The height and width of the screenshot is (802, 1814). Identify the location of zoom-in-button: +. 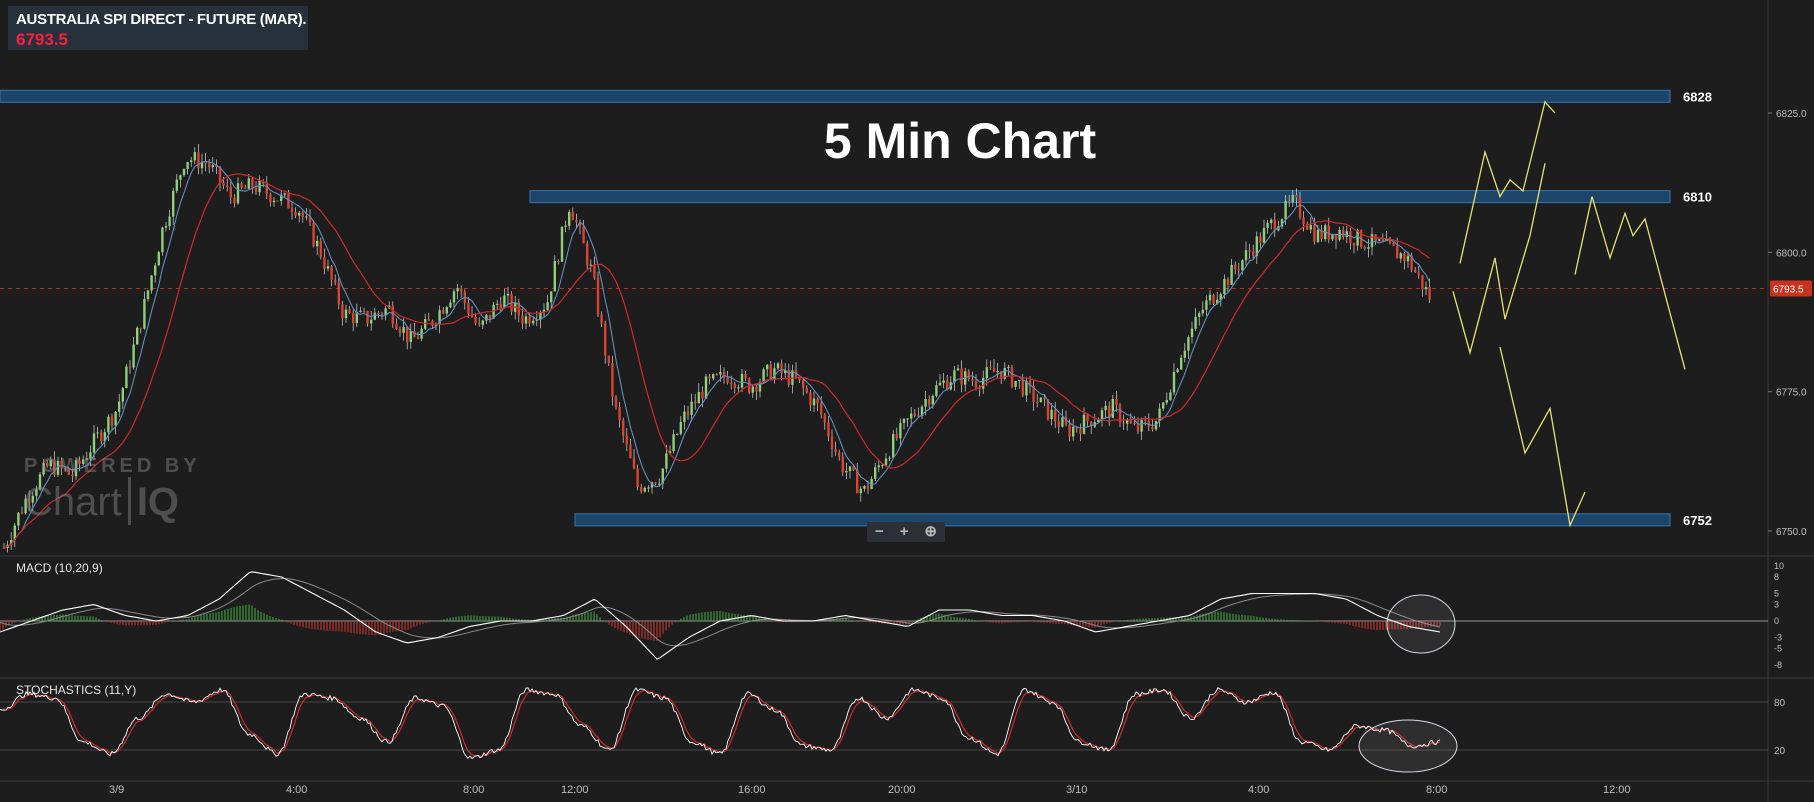
(904, 532).